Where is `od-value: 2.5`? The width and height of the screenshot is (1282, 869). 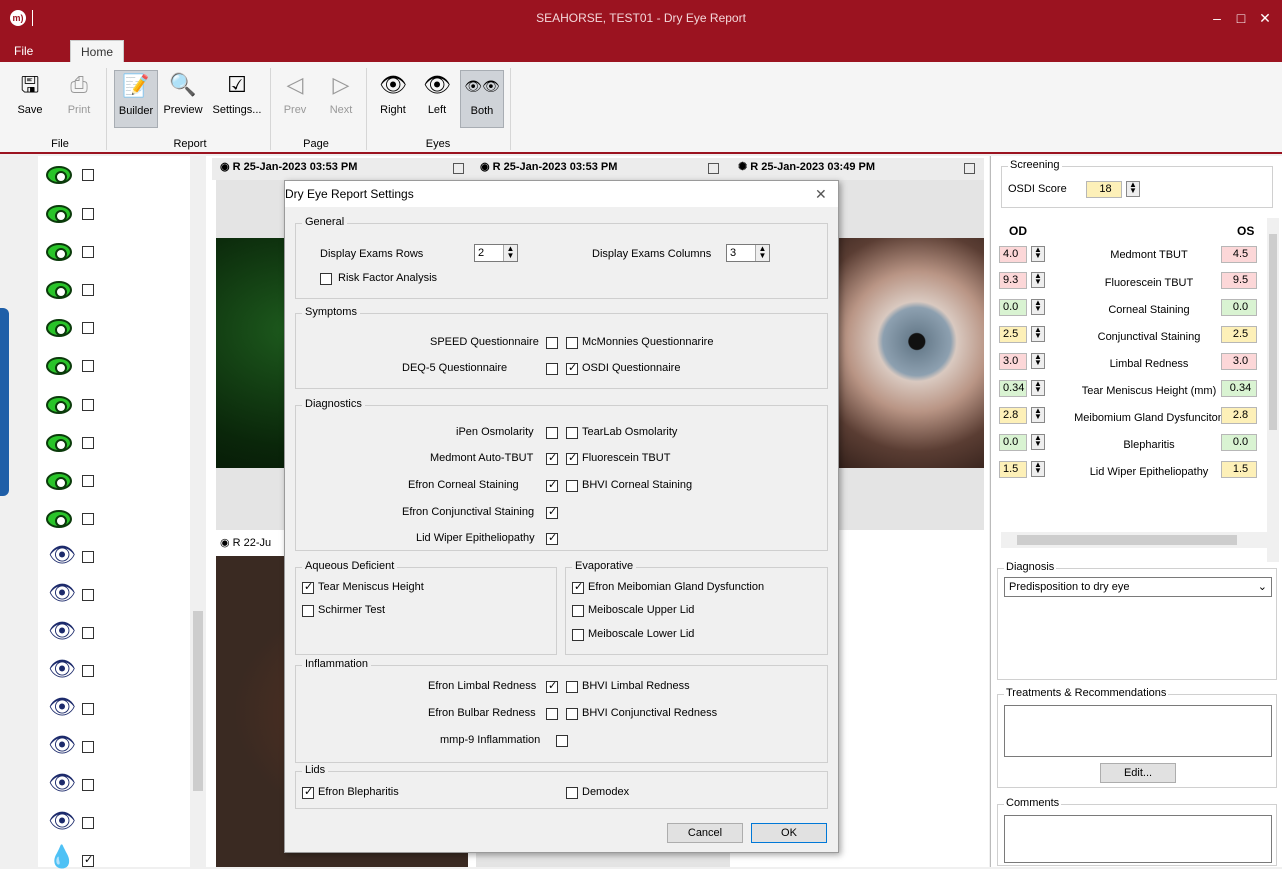
od-value: 2.5 is located at coordinates (1013, 334).